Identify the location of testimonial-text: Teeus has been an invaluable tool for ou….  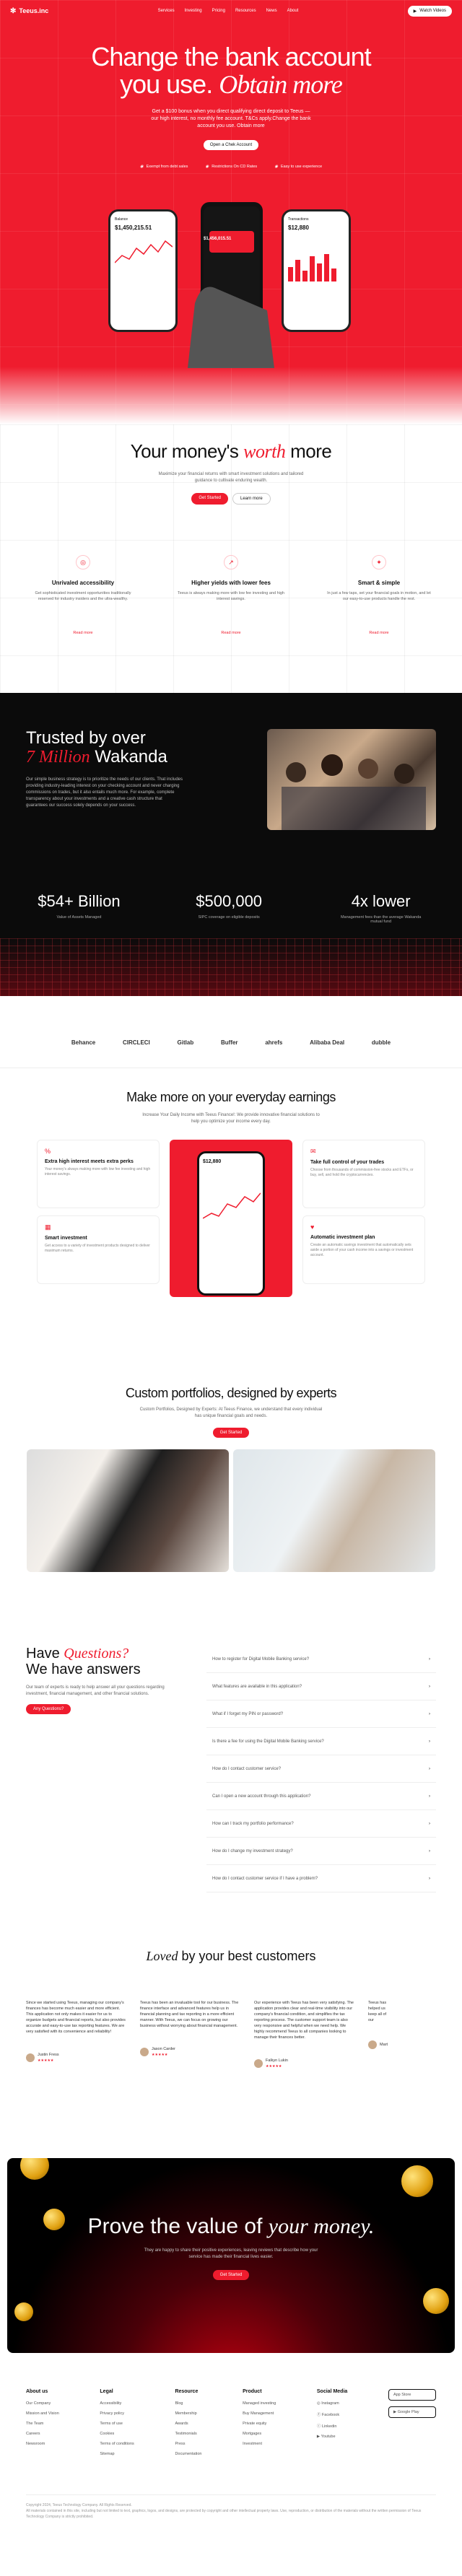
(189, 2014).